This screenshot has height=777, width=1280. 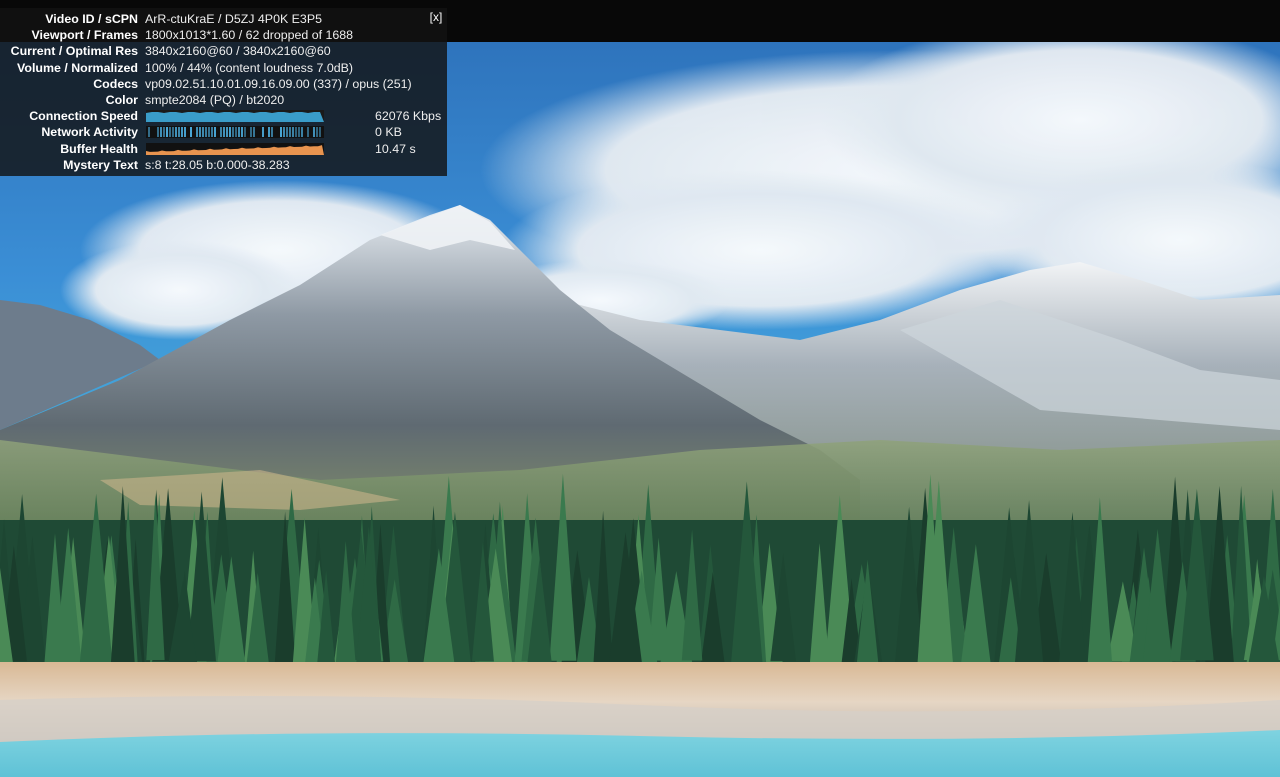 I want to click on connection-speed-graph, so click(x=235, y=116).